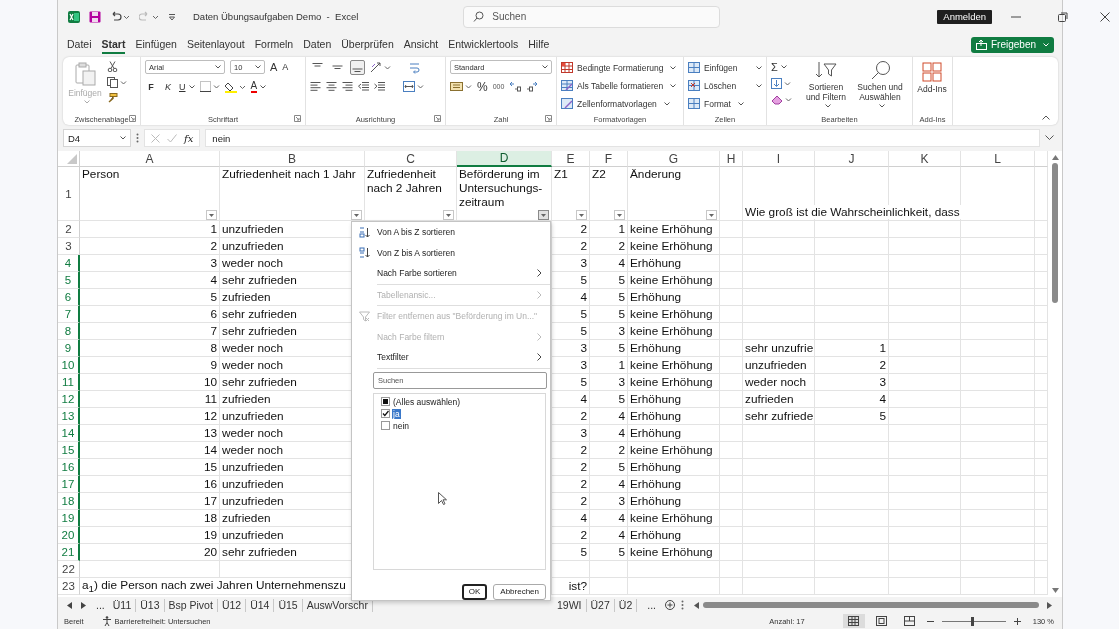 The image size is (1119, 629). What do you see at coordinates (151, 86) in the screenshot?
I see `bold-button: F` at bounding box center [151, 86].